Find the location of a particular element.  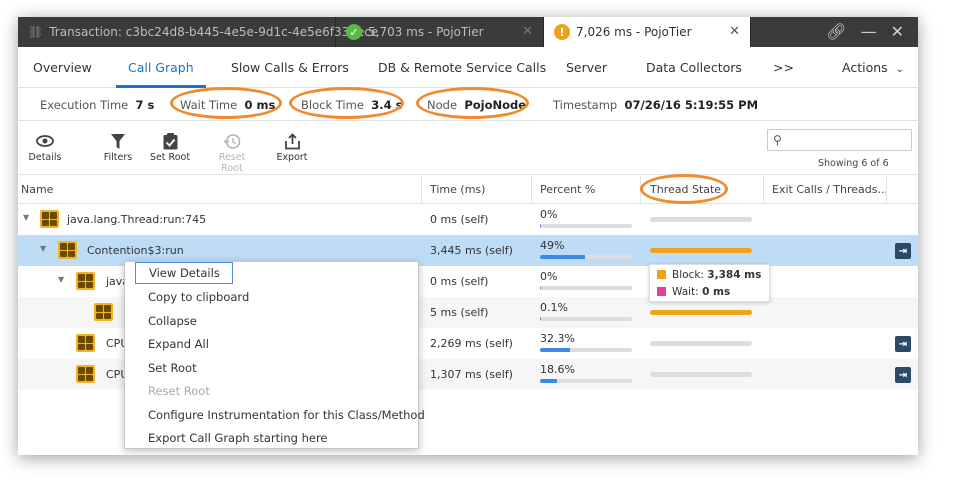

close-window-icon: ✕ is located at coordinates (897, 31).